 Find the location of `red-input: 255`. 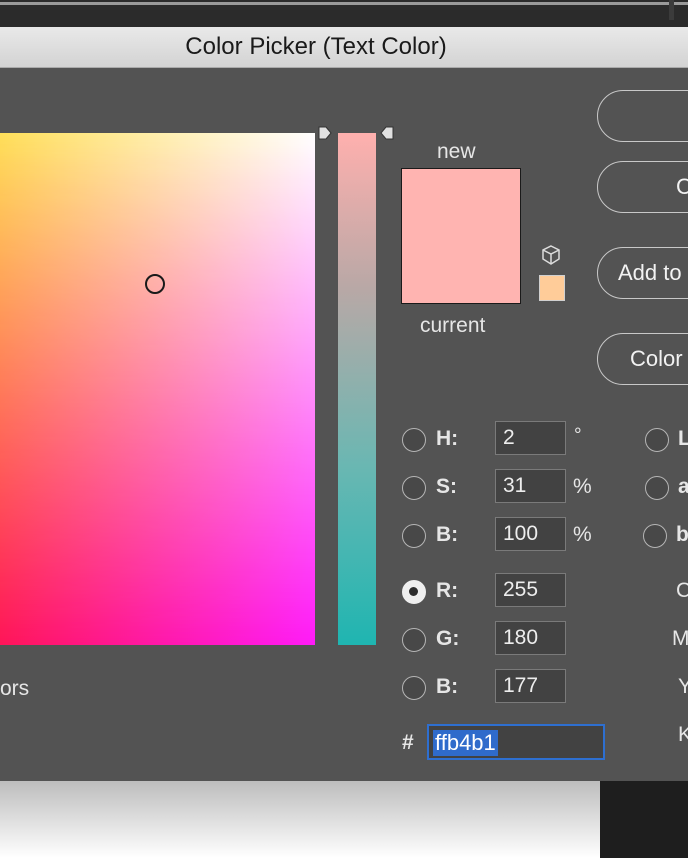

red-input: 255 is located at coordinates (530, 590).